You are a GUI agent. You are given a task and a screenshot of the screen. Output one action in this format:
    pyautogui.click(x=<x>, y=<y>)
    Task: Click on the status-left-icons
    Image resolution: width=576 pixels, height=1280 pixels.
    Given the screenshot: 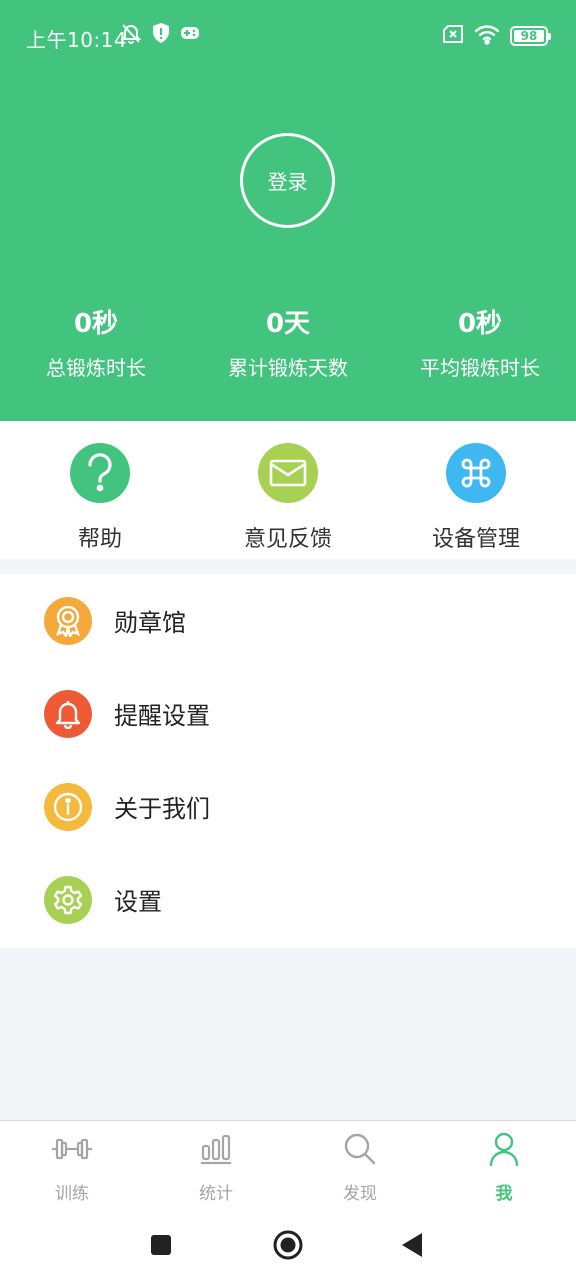 What is the action you would take?
    pyautogui.click(x=160, y=35)
    